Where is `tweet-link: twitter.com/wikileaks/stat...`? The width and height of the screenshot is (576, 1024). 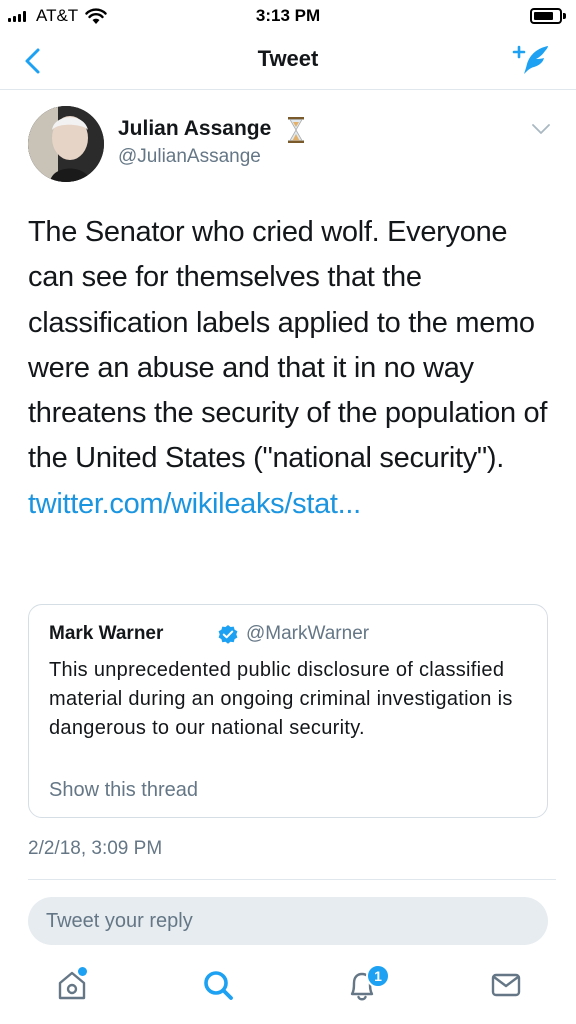
tweet-link: twitter.com/wikileaks/stat... is located at coordinates (194, 504).